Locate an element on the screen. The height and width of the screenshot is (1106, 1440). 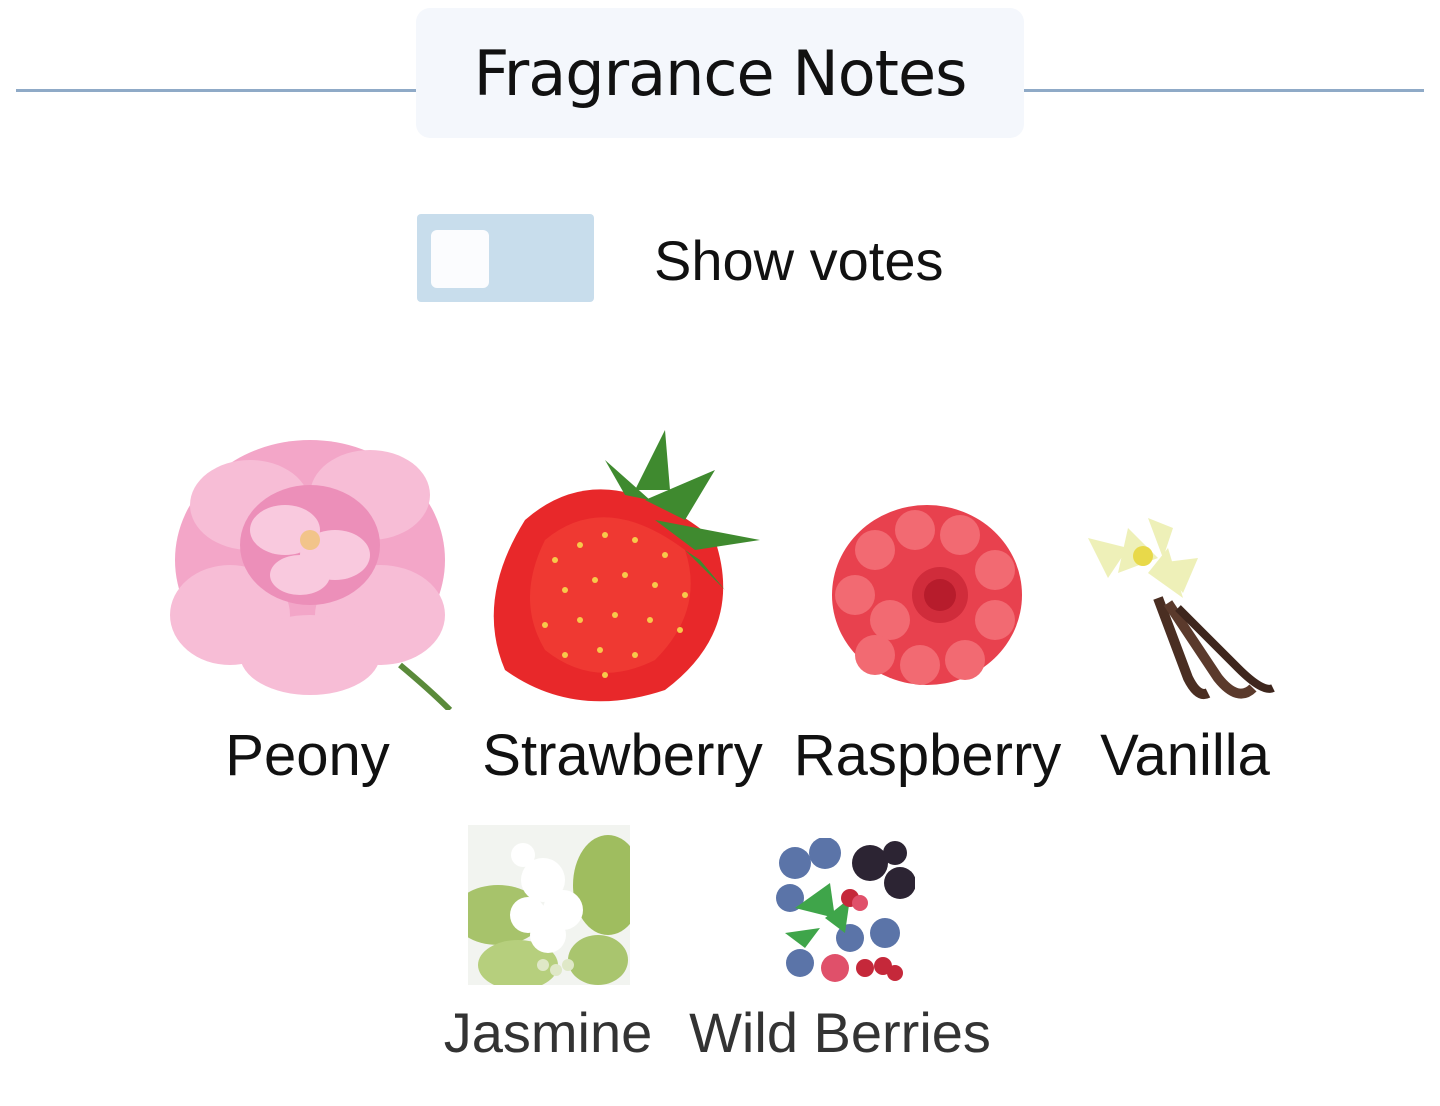
jasmine-image is located at coordinates (549, 905).